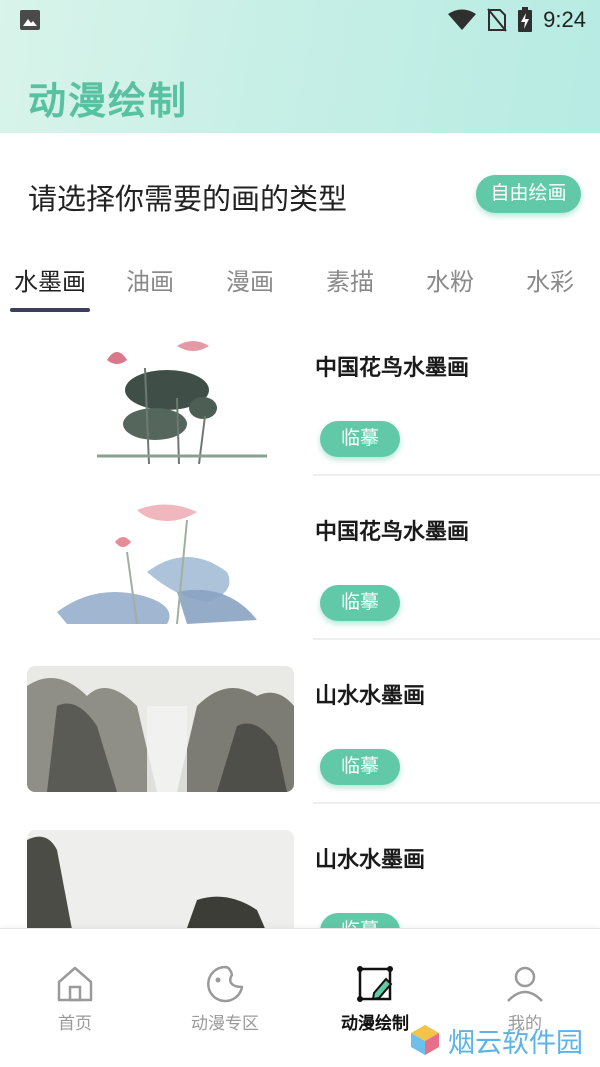 The height and width of the screenshot is (1067, 600). What do you see at coordinates (525, 19) in the screenshot?
I see `battery-icon` at bounding box center [525, 19].